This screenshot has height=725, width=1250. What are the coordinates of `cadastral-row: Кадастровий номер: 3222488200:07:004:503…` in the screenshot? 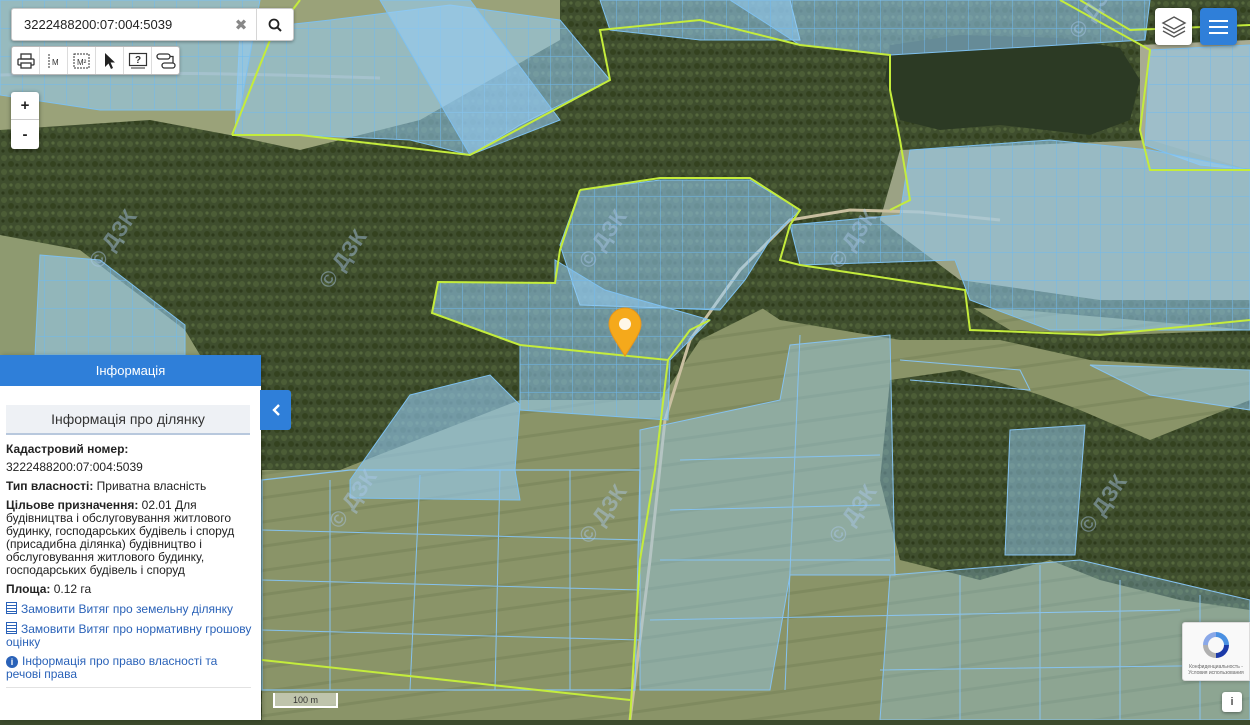 It's located at (130, 458).